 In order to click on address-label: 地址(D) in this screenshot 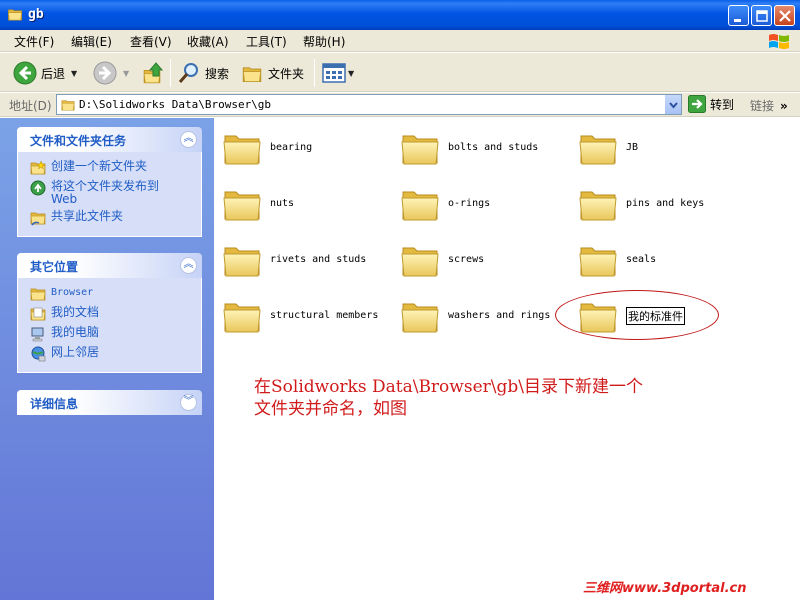, I will do `click(30, 106)`.